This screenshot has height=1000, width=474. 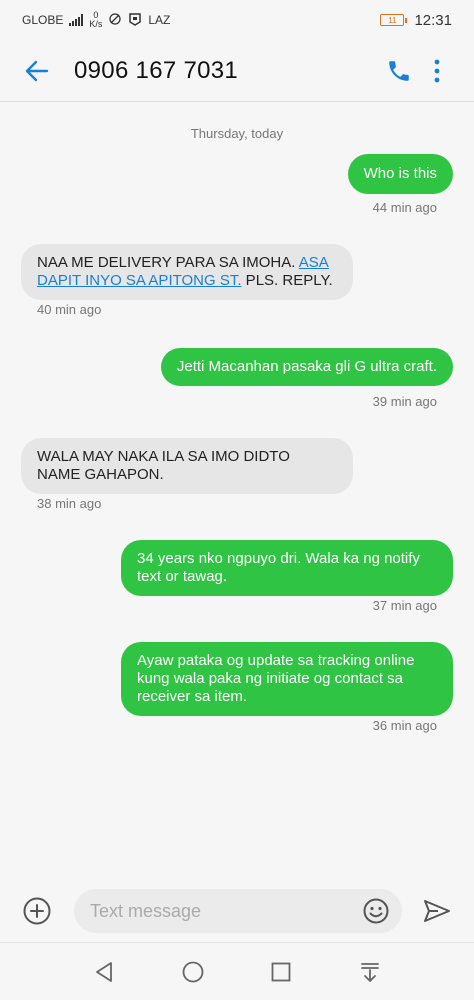 I want to click on status-bar: GLOBE 0 K/s LAZ 11 12:31, so click(x=237, y=20).